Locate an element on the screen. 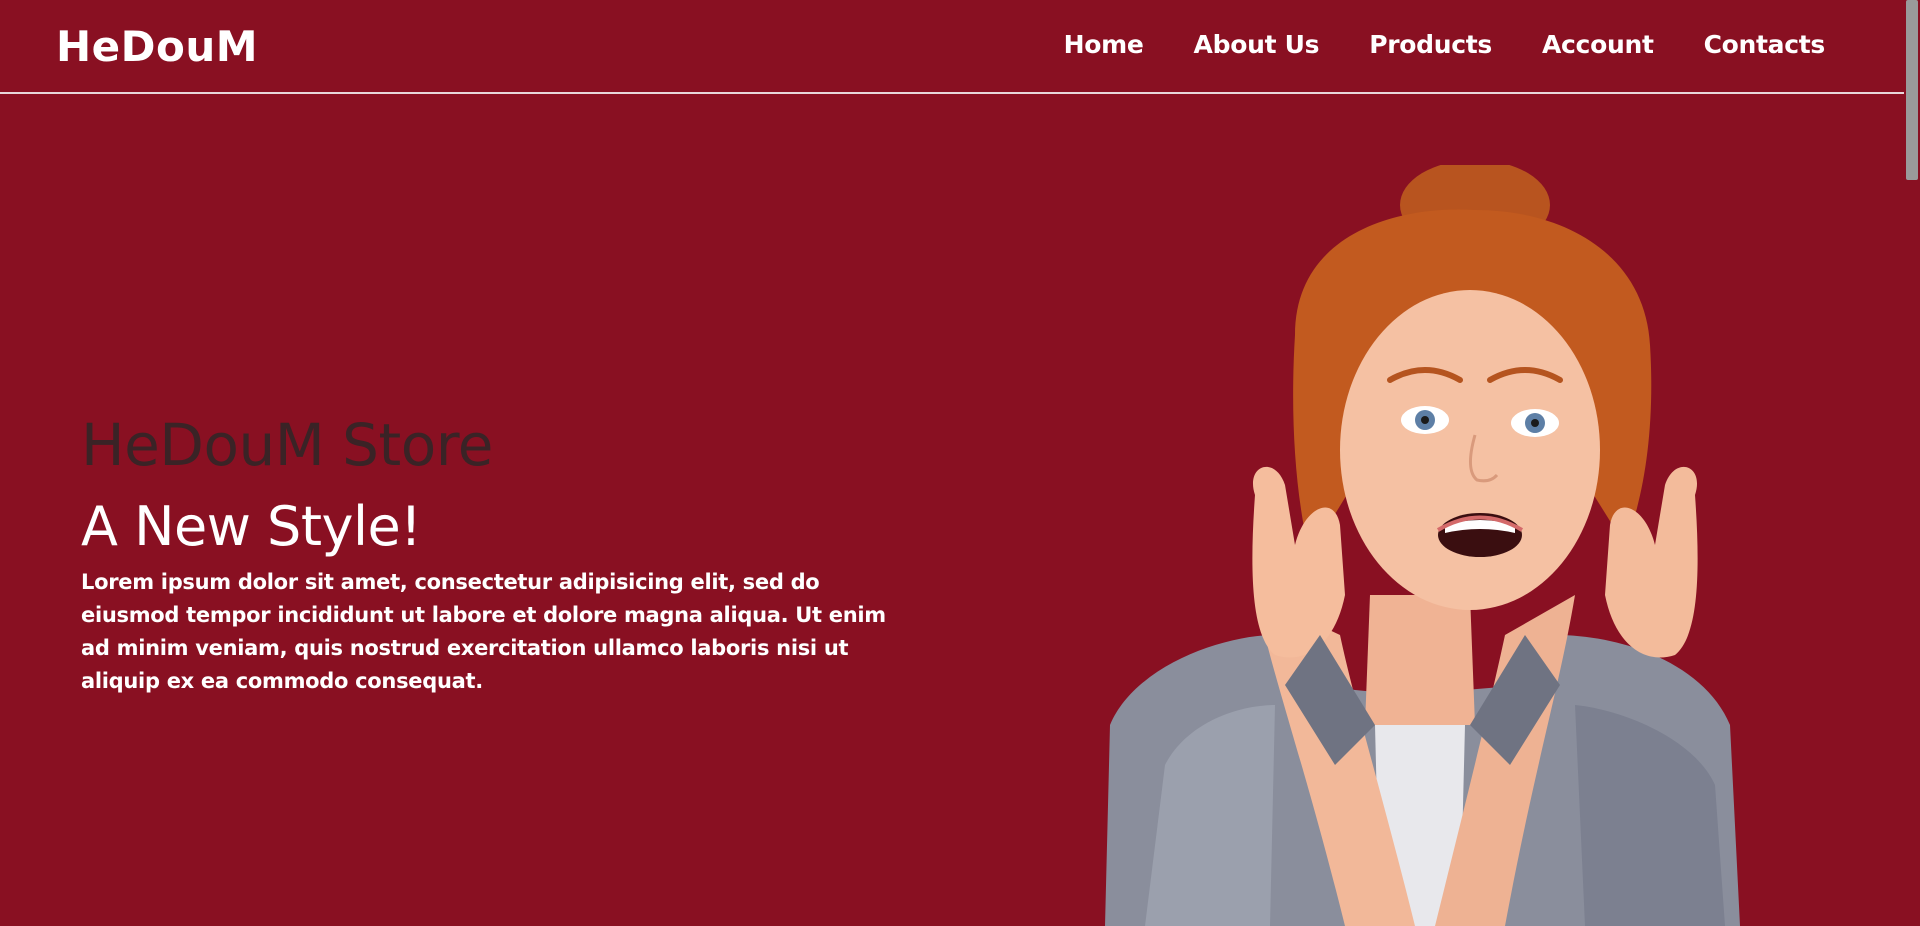 The image size is (1920, 926). page-scrollbar is located at coordinates (1912, 463).